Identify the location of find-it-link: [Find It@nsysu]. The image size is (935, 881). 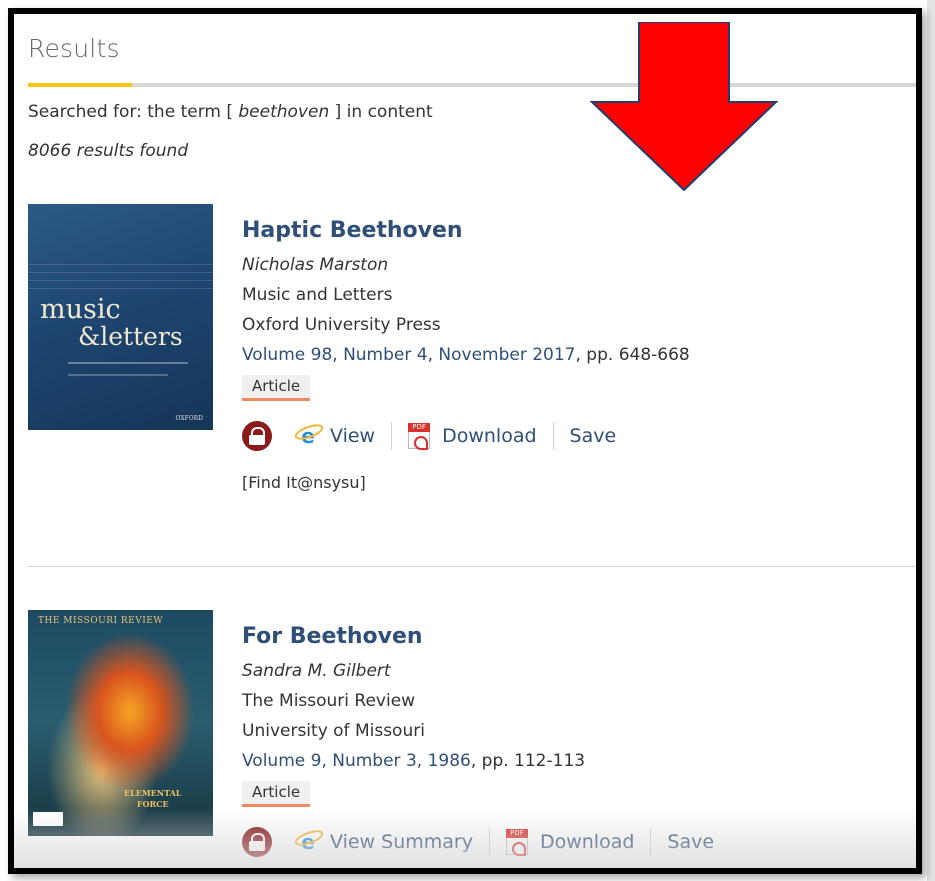
(466, 482).